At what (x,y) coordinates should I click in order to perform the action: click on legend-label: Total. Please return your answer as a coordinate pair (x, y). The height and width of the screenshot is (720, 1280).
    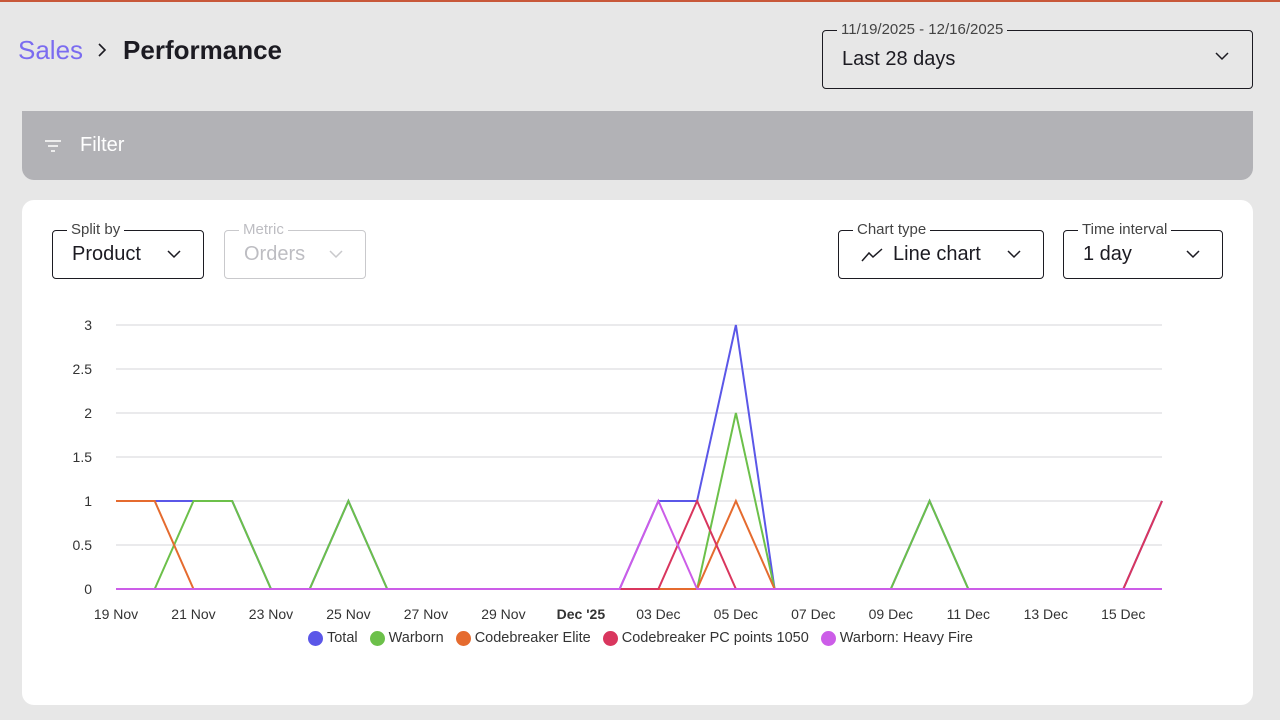
    Looking at the image, I should click on (342, 638).